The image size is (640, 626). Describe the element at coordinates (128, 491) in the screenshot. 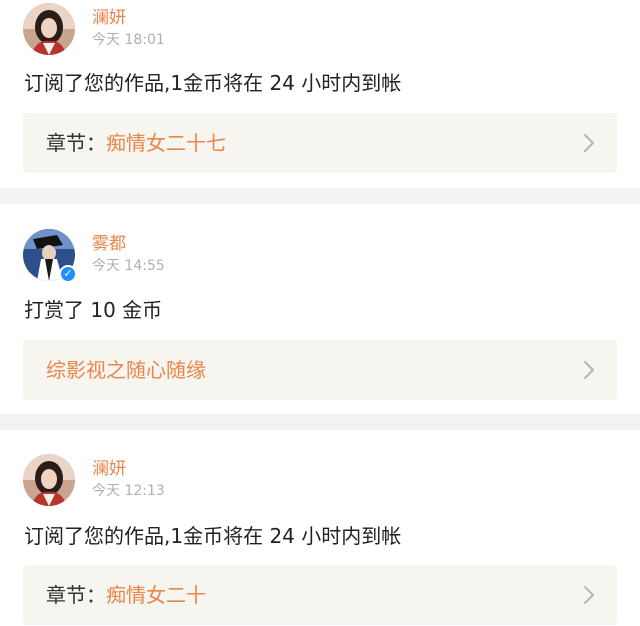

I see `timestamp: 今天 12:13` at that location.